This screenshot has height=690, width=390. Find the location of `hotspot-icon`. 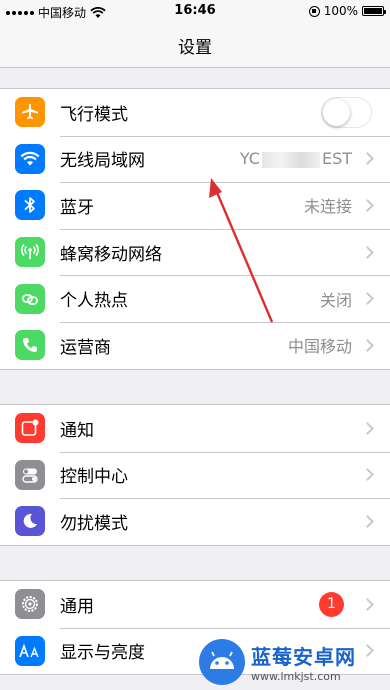

hotspot-icon is located at coordinates (30, 298).